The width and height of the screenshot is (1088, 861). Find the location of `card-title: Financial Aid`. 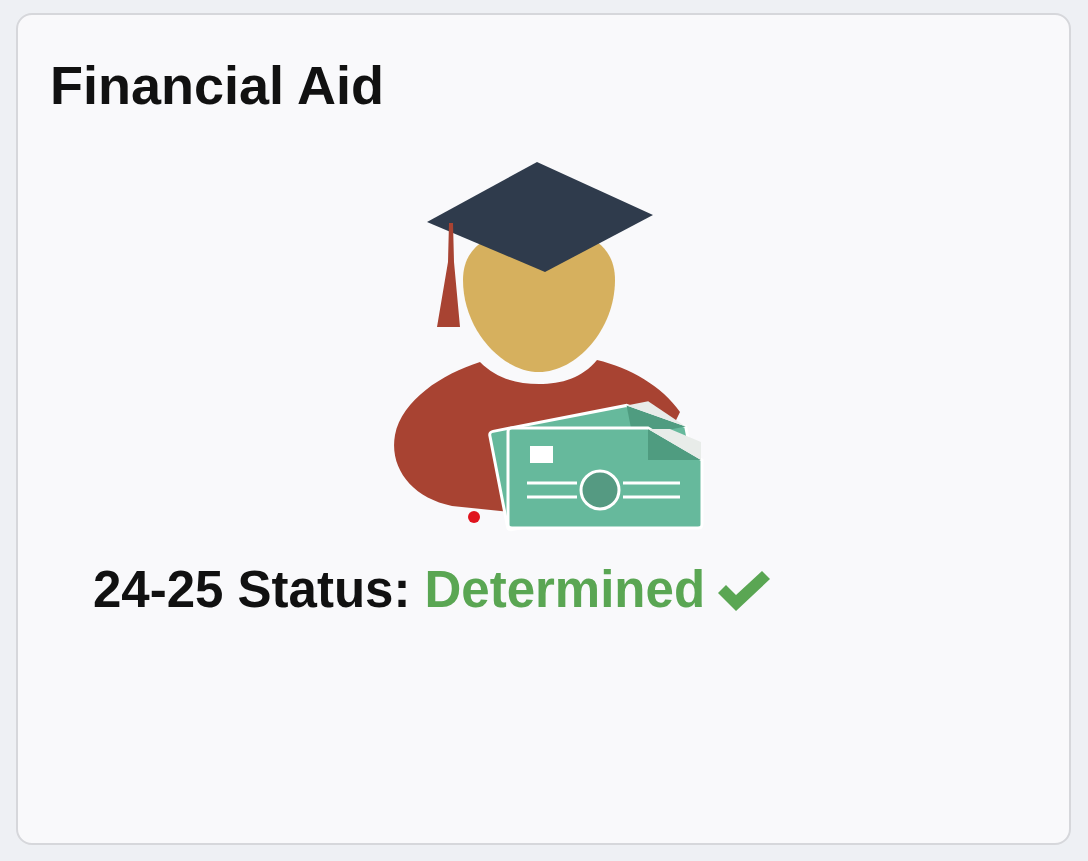

card-title: Financial Aid is located at coordinates (218, 85).